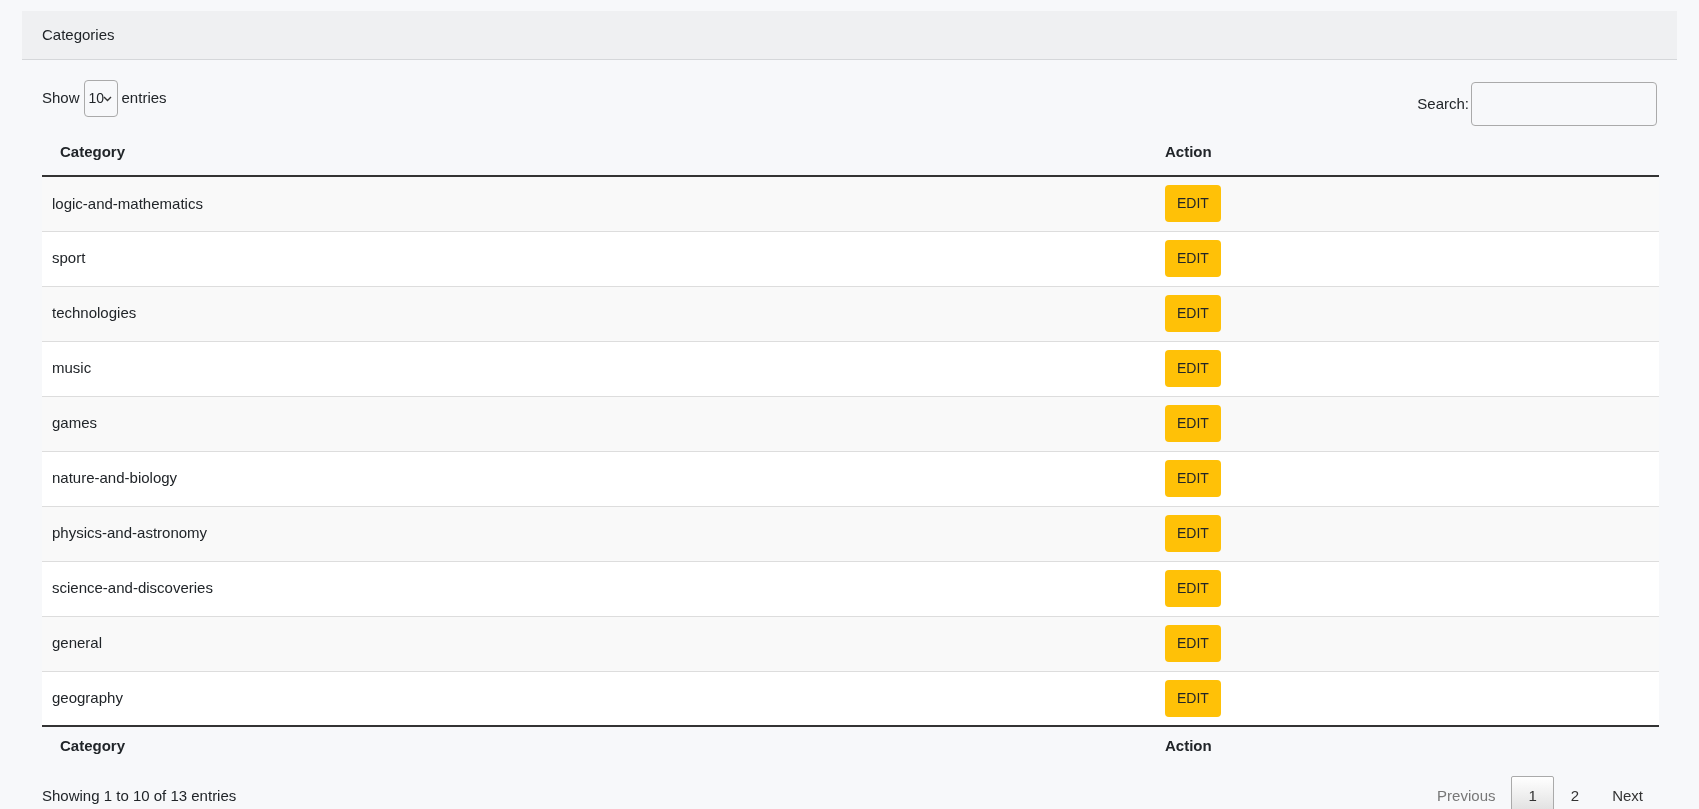 The image size is (1699, 809). What do you see at coordinates (61, 98) in the screenshot?
I see `show-label: Show` at bounding box center [61, 98].